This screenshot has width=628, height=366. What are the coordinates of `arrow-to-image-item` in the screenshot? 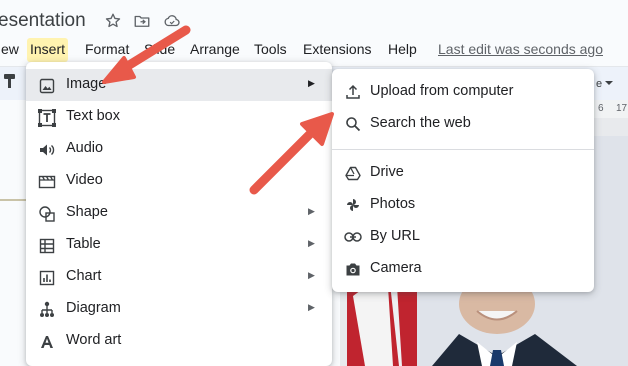 It's located at (146, 54).